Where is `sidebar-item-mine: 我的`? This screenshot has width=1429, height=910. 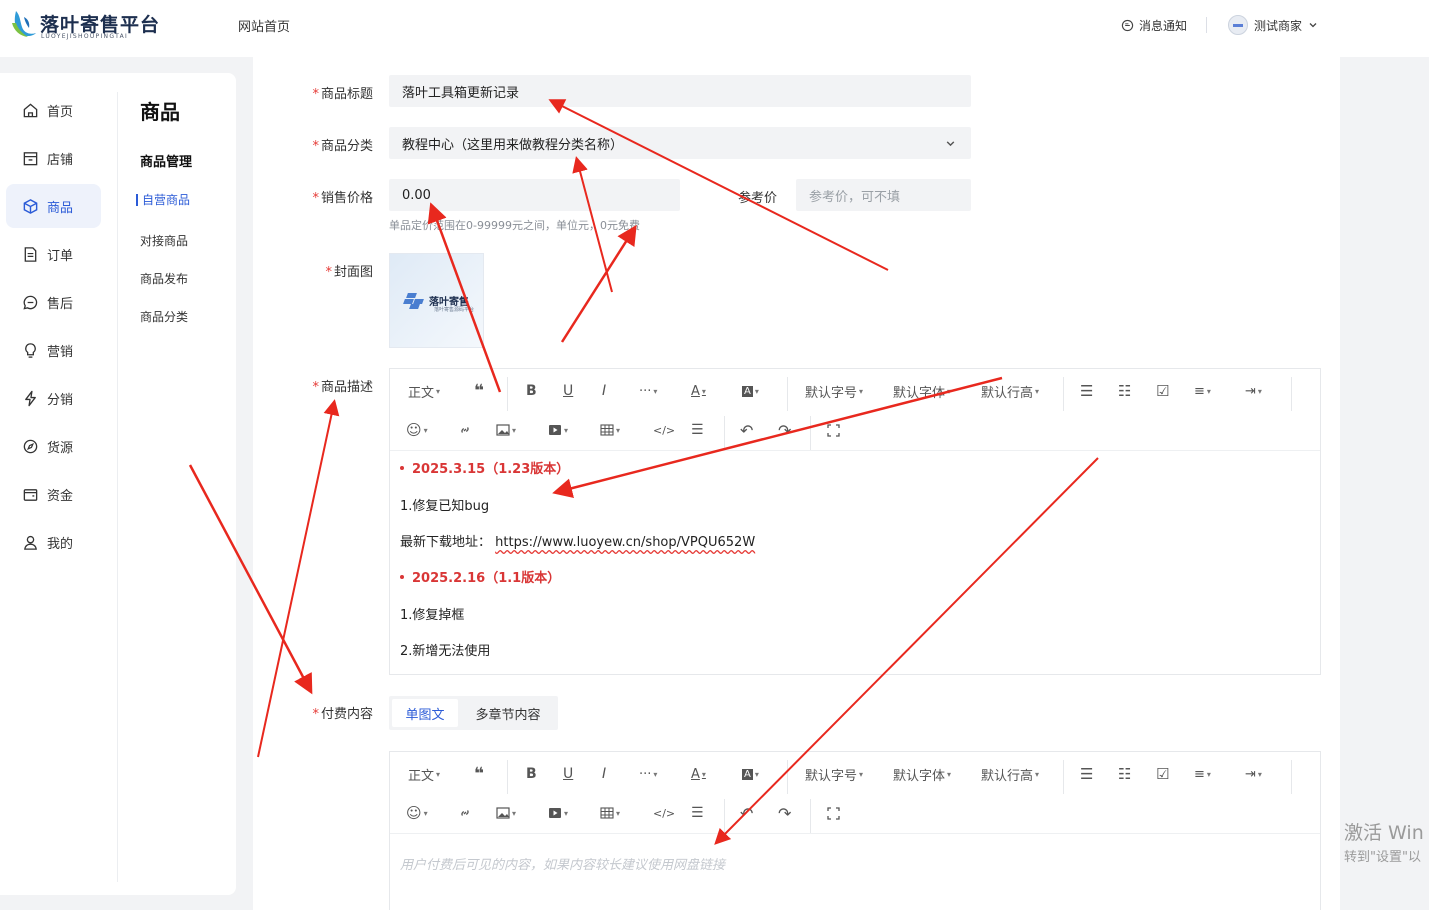 sidebar-item-mine: 我的 is located at coordinates (53, 542).